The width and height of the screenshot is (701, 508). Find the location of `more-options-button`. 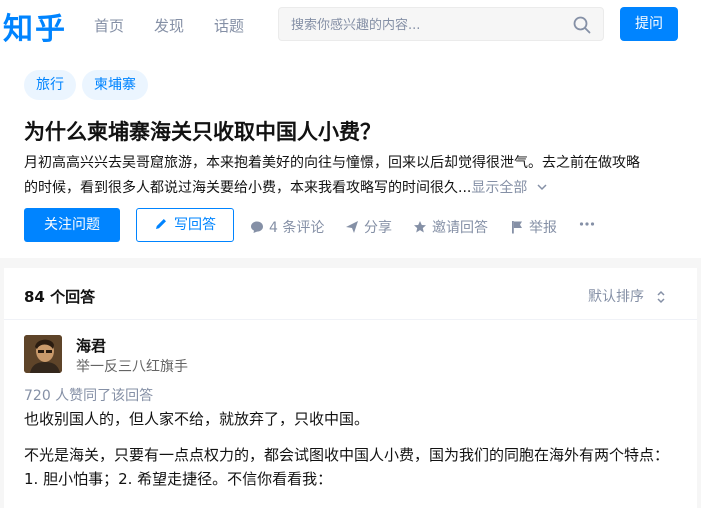

more-options-button is located at coordinates (589, 225).